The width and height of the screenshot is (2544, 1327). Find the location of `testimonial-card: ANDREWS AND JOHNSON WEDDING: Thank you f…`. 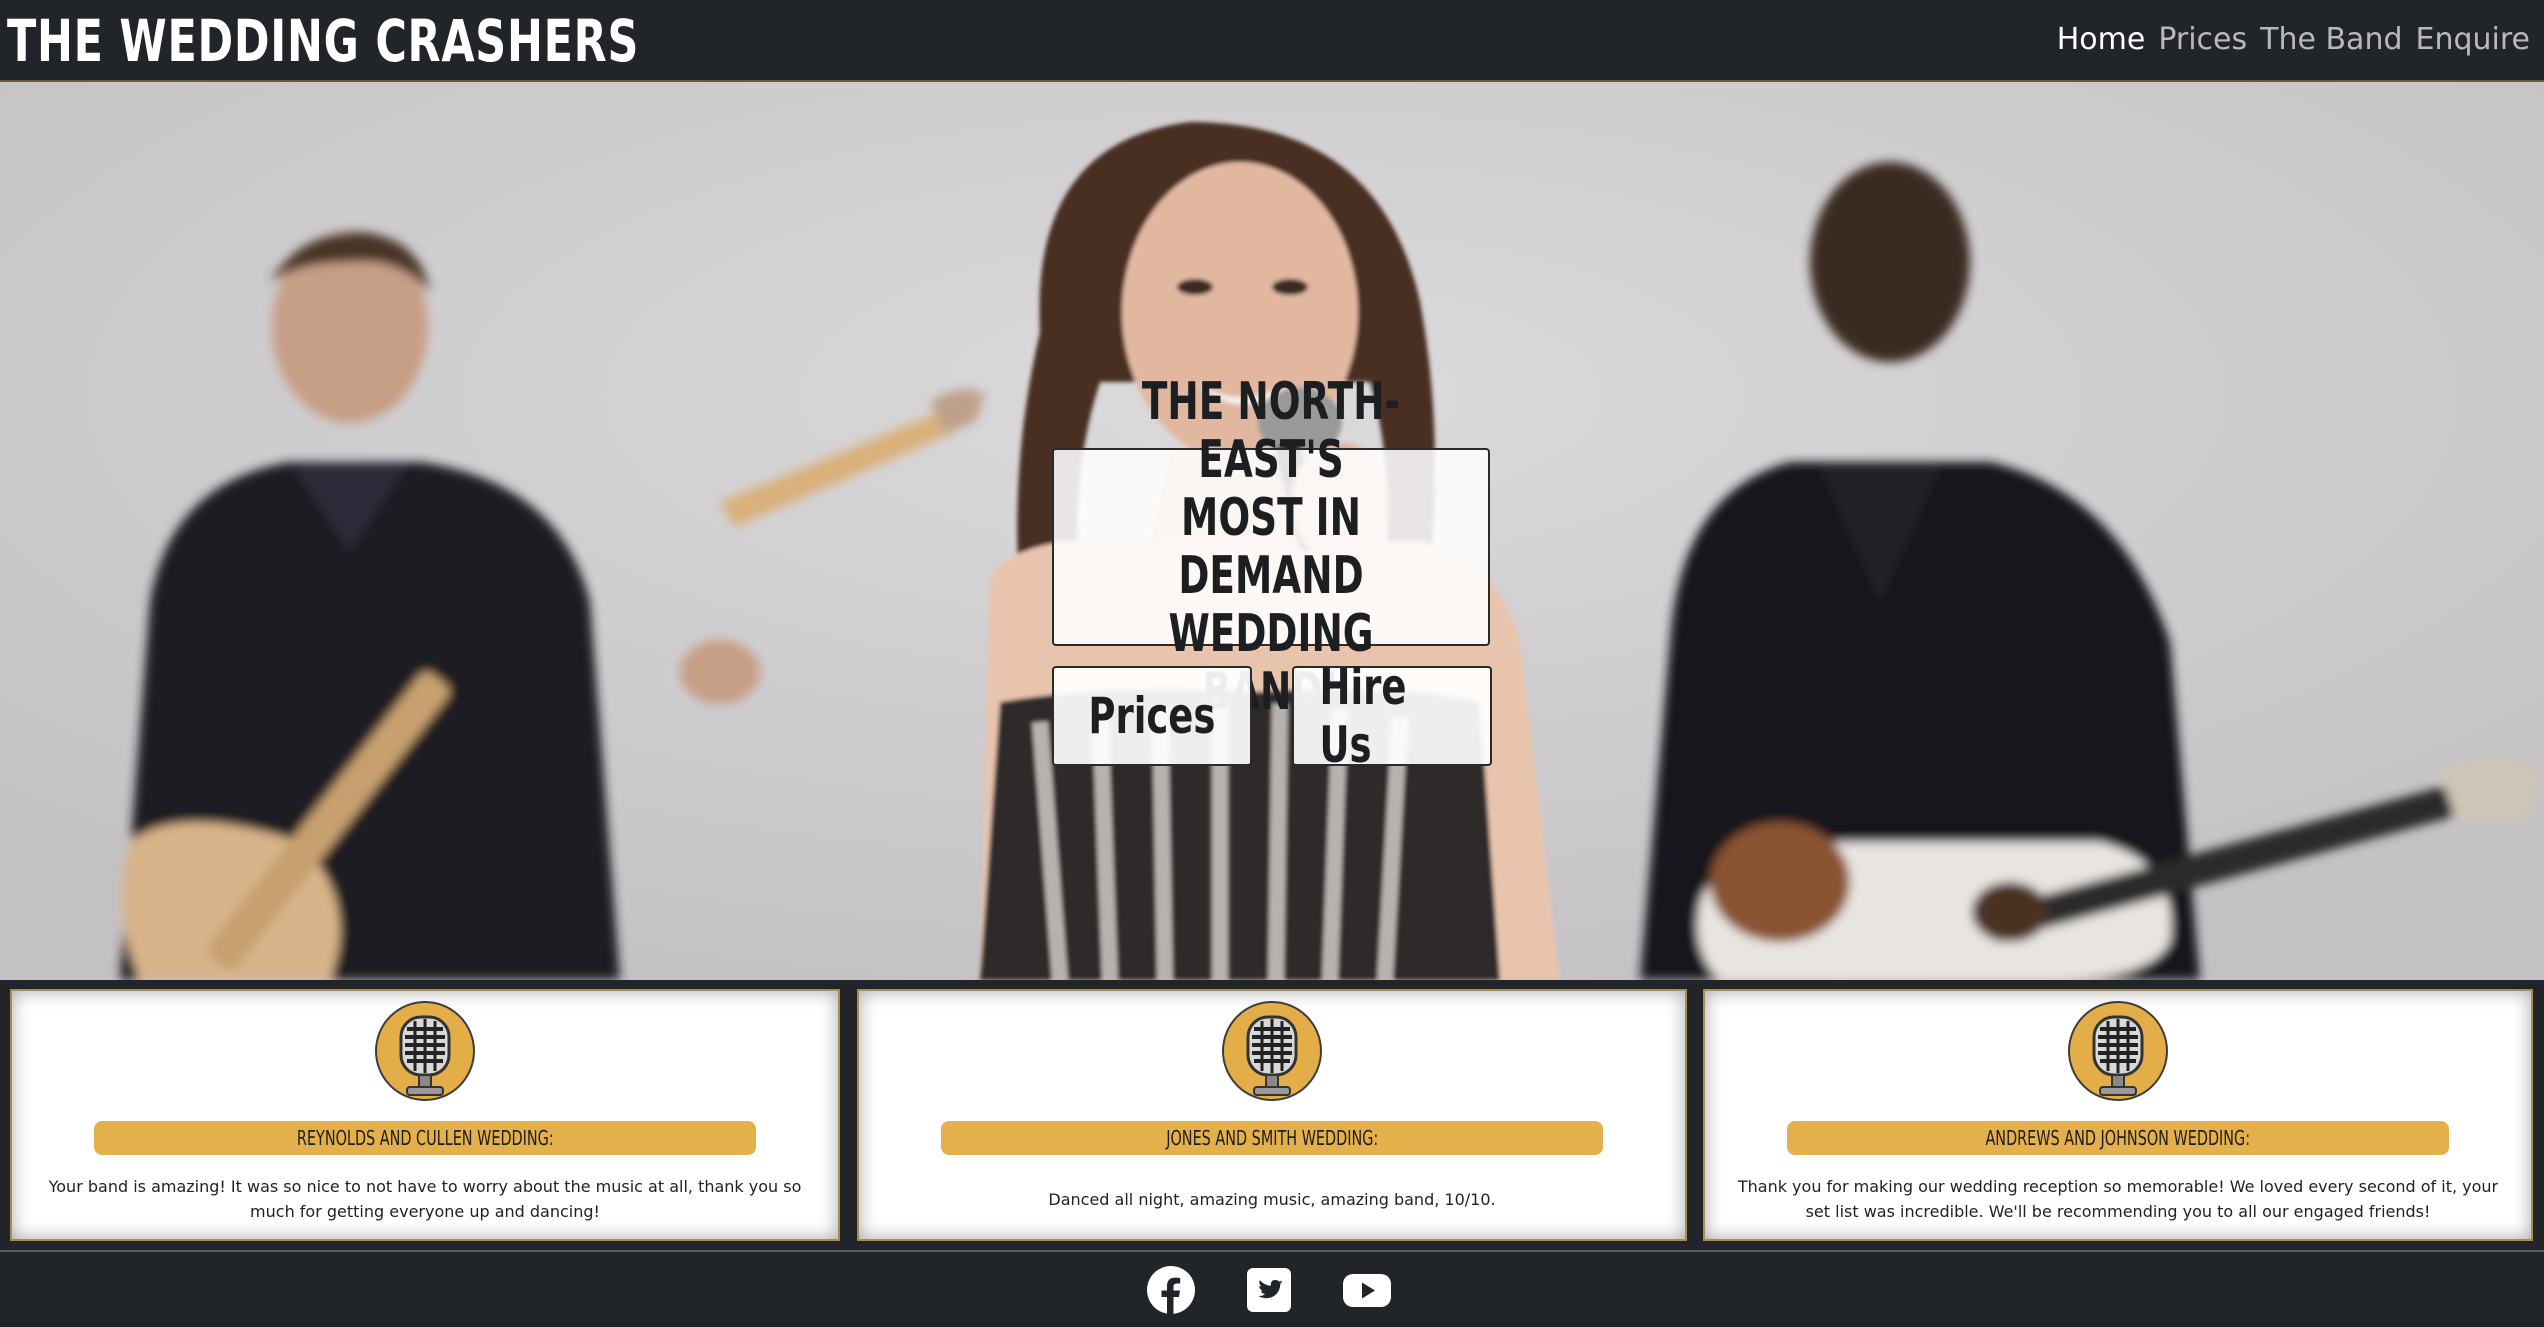

testimonial-card: ANDREWS AND JOHNSON WEDDING: Thank you f… is located at coordinates (2118, 1115).